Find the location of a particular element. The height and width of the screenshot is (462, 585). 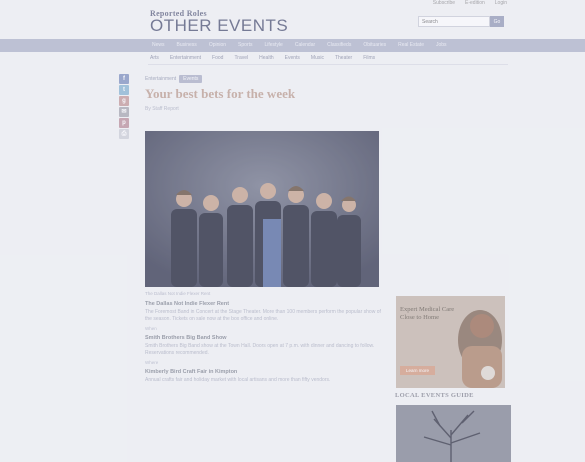

ad-badge-icon is located at coordinates (488, 373).